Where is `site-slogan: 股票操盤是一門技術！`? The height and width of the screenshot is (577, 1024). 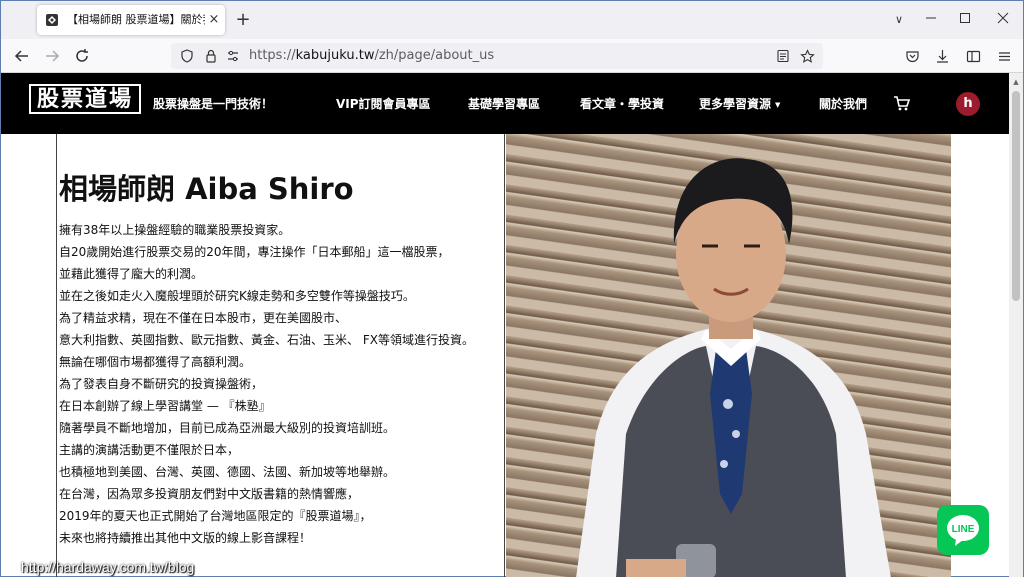 site-slogan: 股票操盤是一門技術！ is located at coordinates (213, 104).